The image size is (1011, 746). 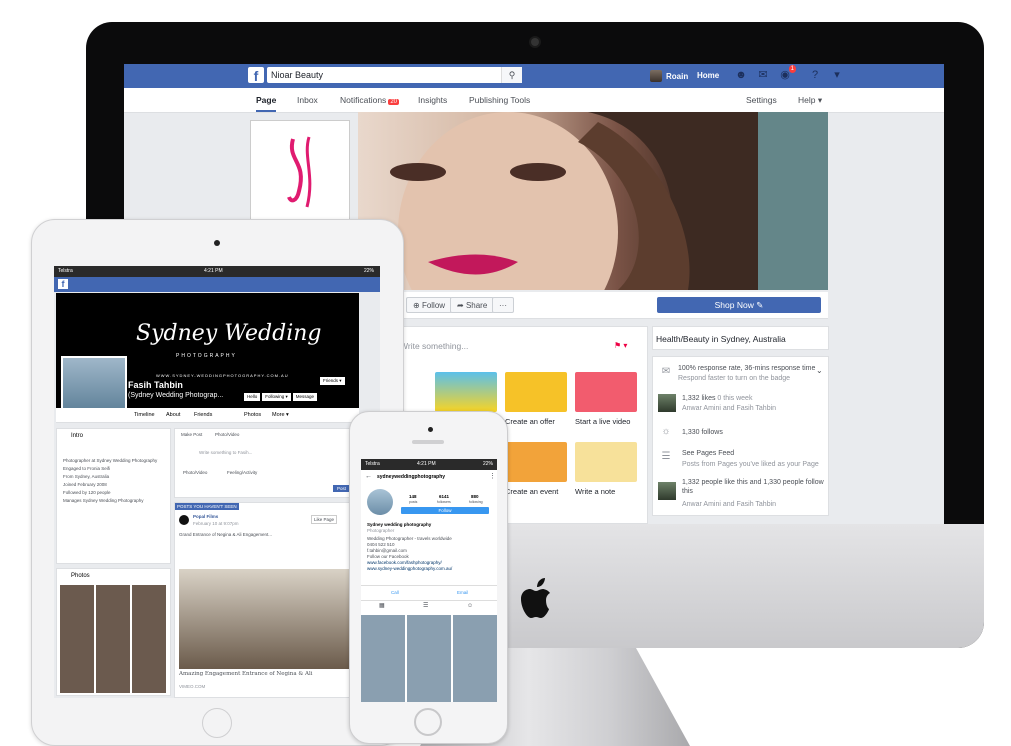 I want to click on page-profile-picture, so click(x=300, y=175).